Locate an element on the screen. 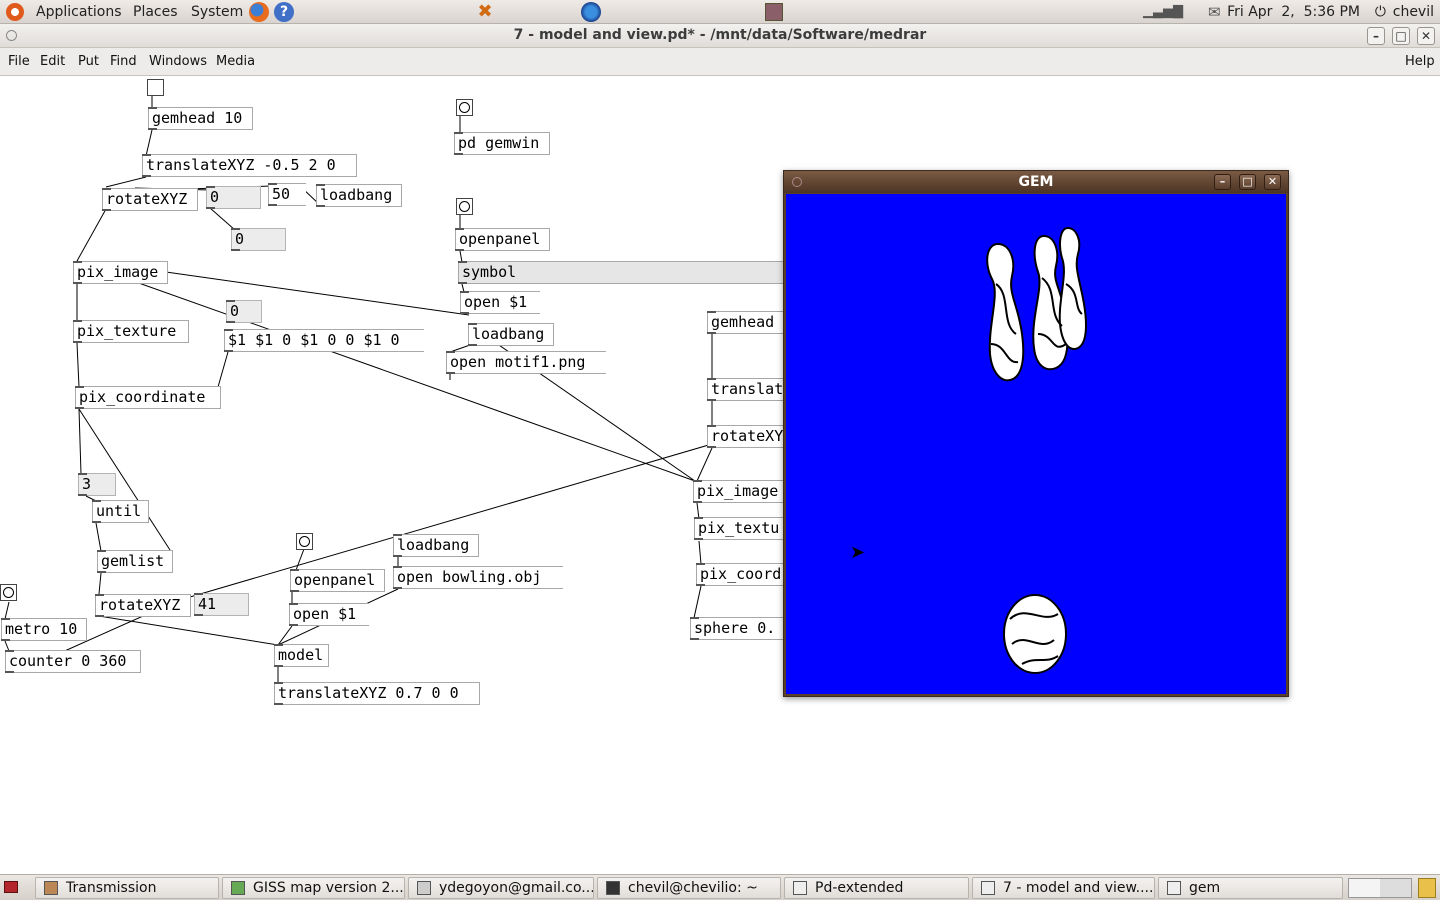 This screenshot has height=900, width=1440. object-until: until is located at coordinates (120, 511).